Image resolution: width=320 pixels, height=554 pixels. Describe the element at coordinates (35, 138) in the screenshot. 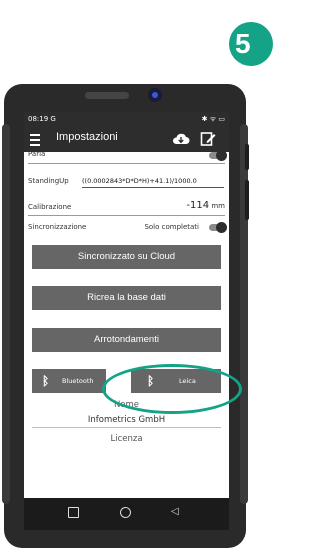

I see `menu-icon` at that location.